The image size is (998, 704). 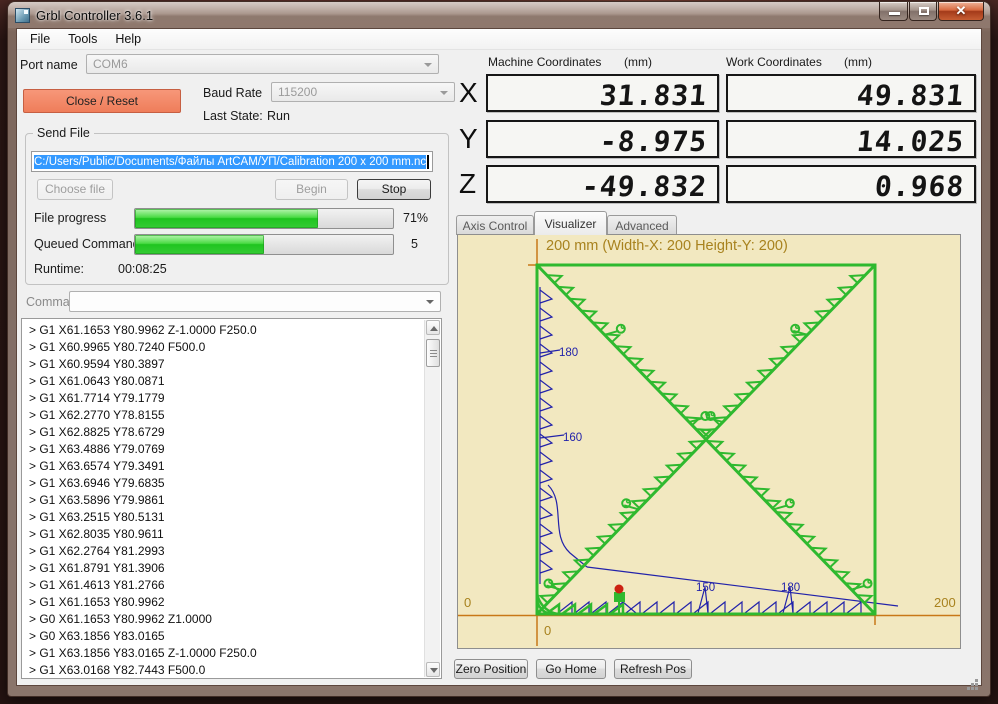 I want to click on log-line: > G1 X61.8791 Y81.3906, so click(x=97, y=568).